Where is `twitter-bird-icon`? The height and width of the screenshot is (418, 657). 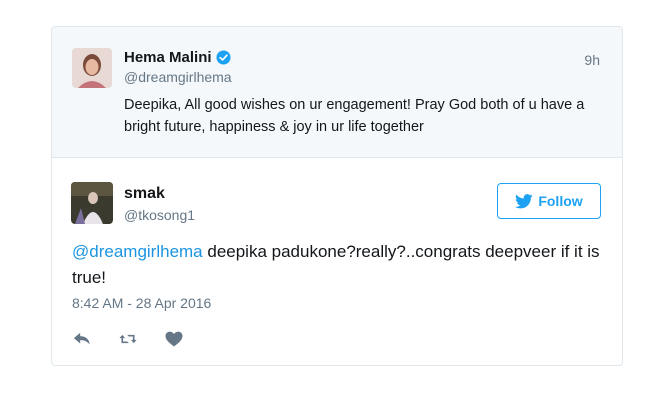 twitter-bird-icon is located at coordinates (524, 200).